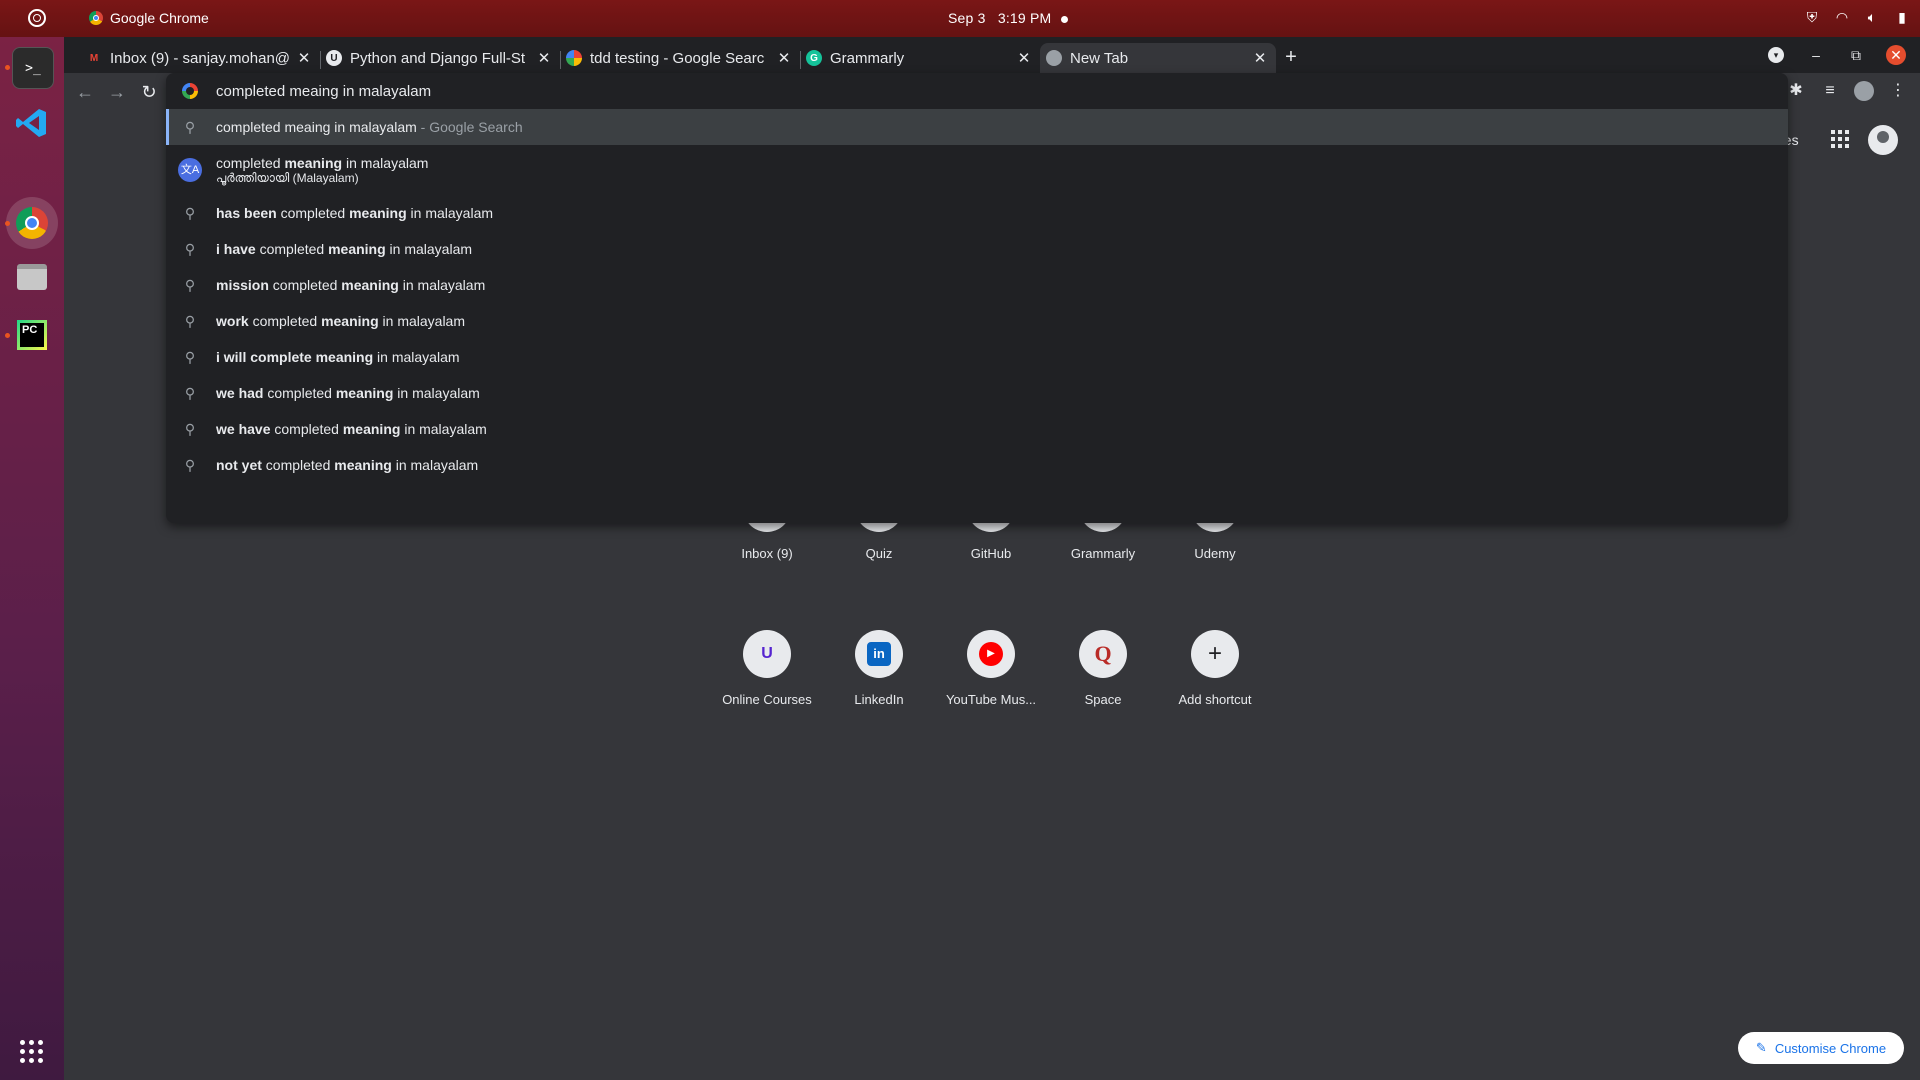 The width and height of the screenshot is (1920, 1080). What do you see at coordinates (1215, 553) in the screenshot?
I see `shortcut-label: Udemy` at bounding box center [1215, 553].